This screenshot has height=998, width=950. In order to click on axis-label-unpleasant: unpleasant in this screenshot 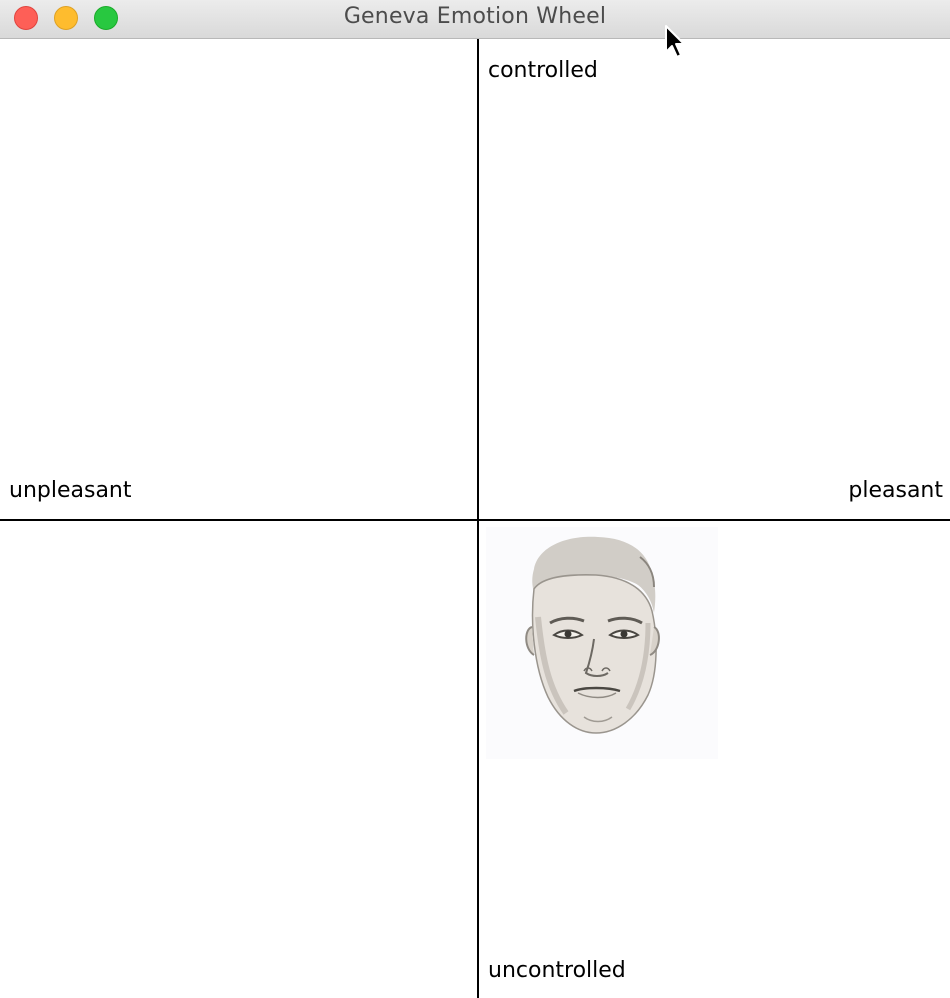, I will do `click(70, 490)`.